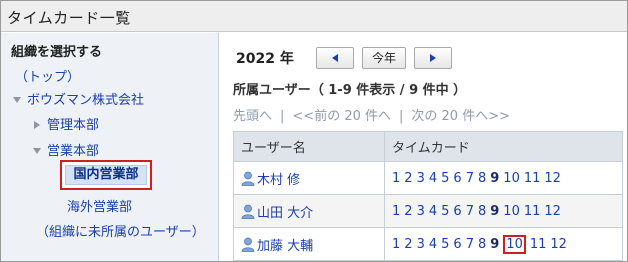 The width and height of the screenshot is (628, 262). Describe the element at coordinates (85, 100) in the screenshot. I see `tree-item-company-label: ボウズマン株式会社` at that location.